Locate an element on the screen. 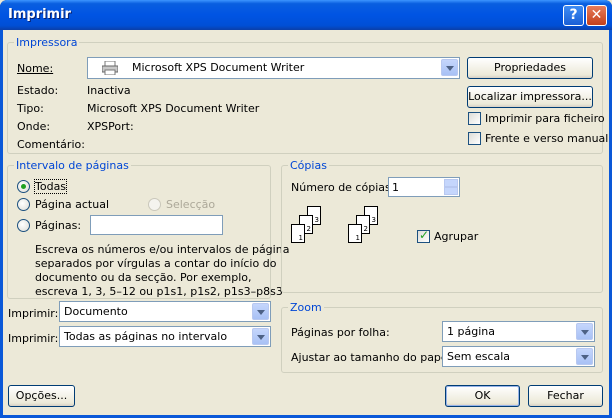  page-range-input is located at coordinates (156, 225).